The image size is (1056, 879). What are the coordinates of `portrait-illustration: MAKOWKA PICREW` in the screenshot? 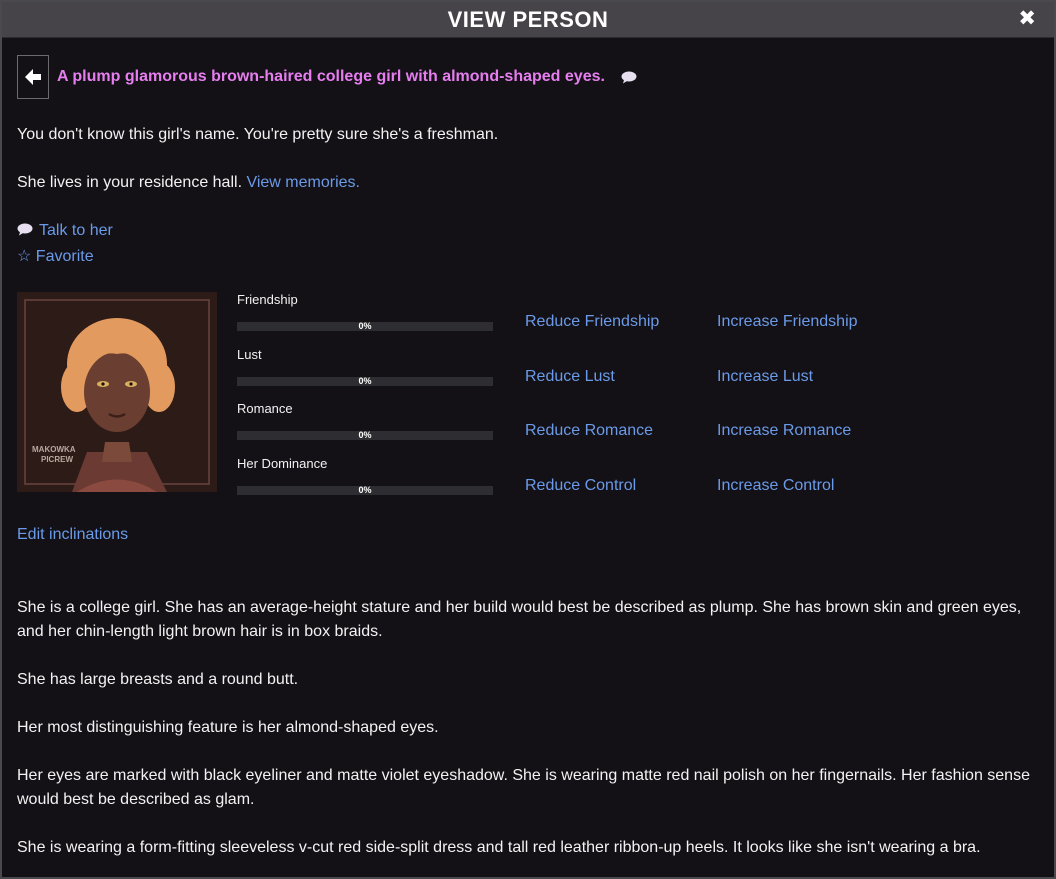 It's located at (117, 392).